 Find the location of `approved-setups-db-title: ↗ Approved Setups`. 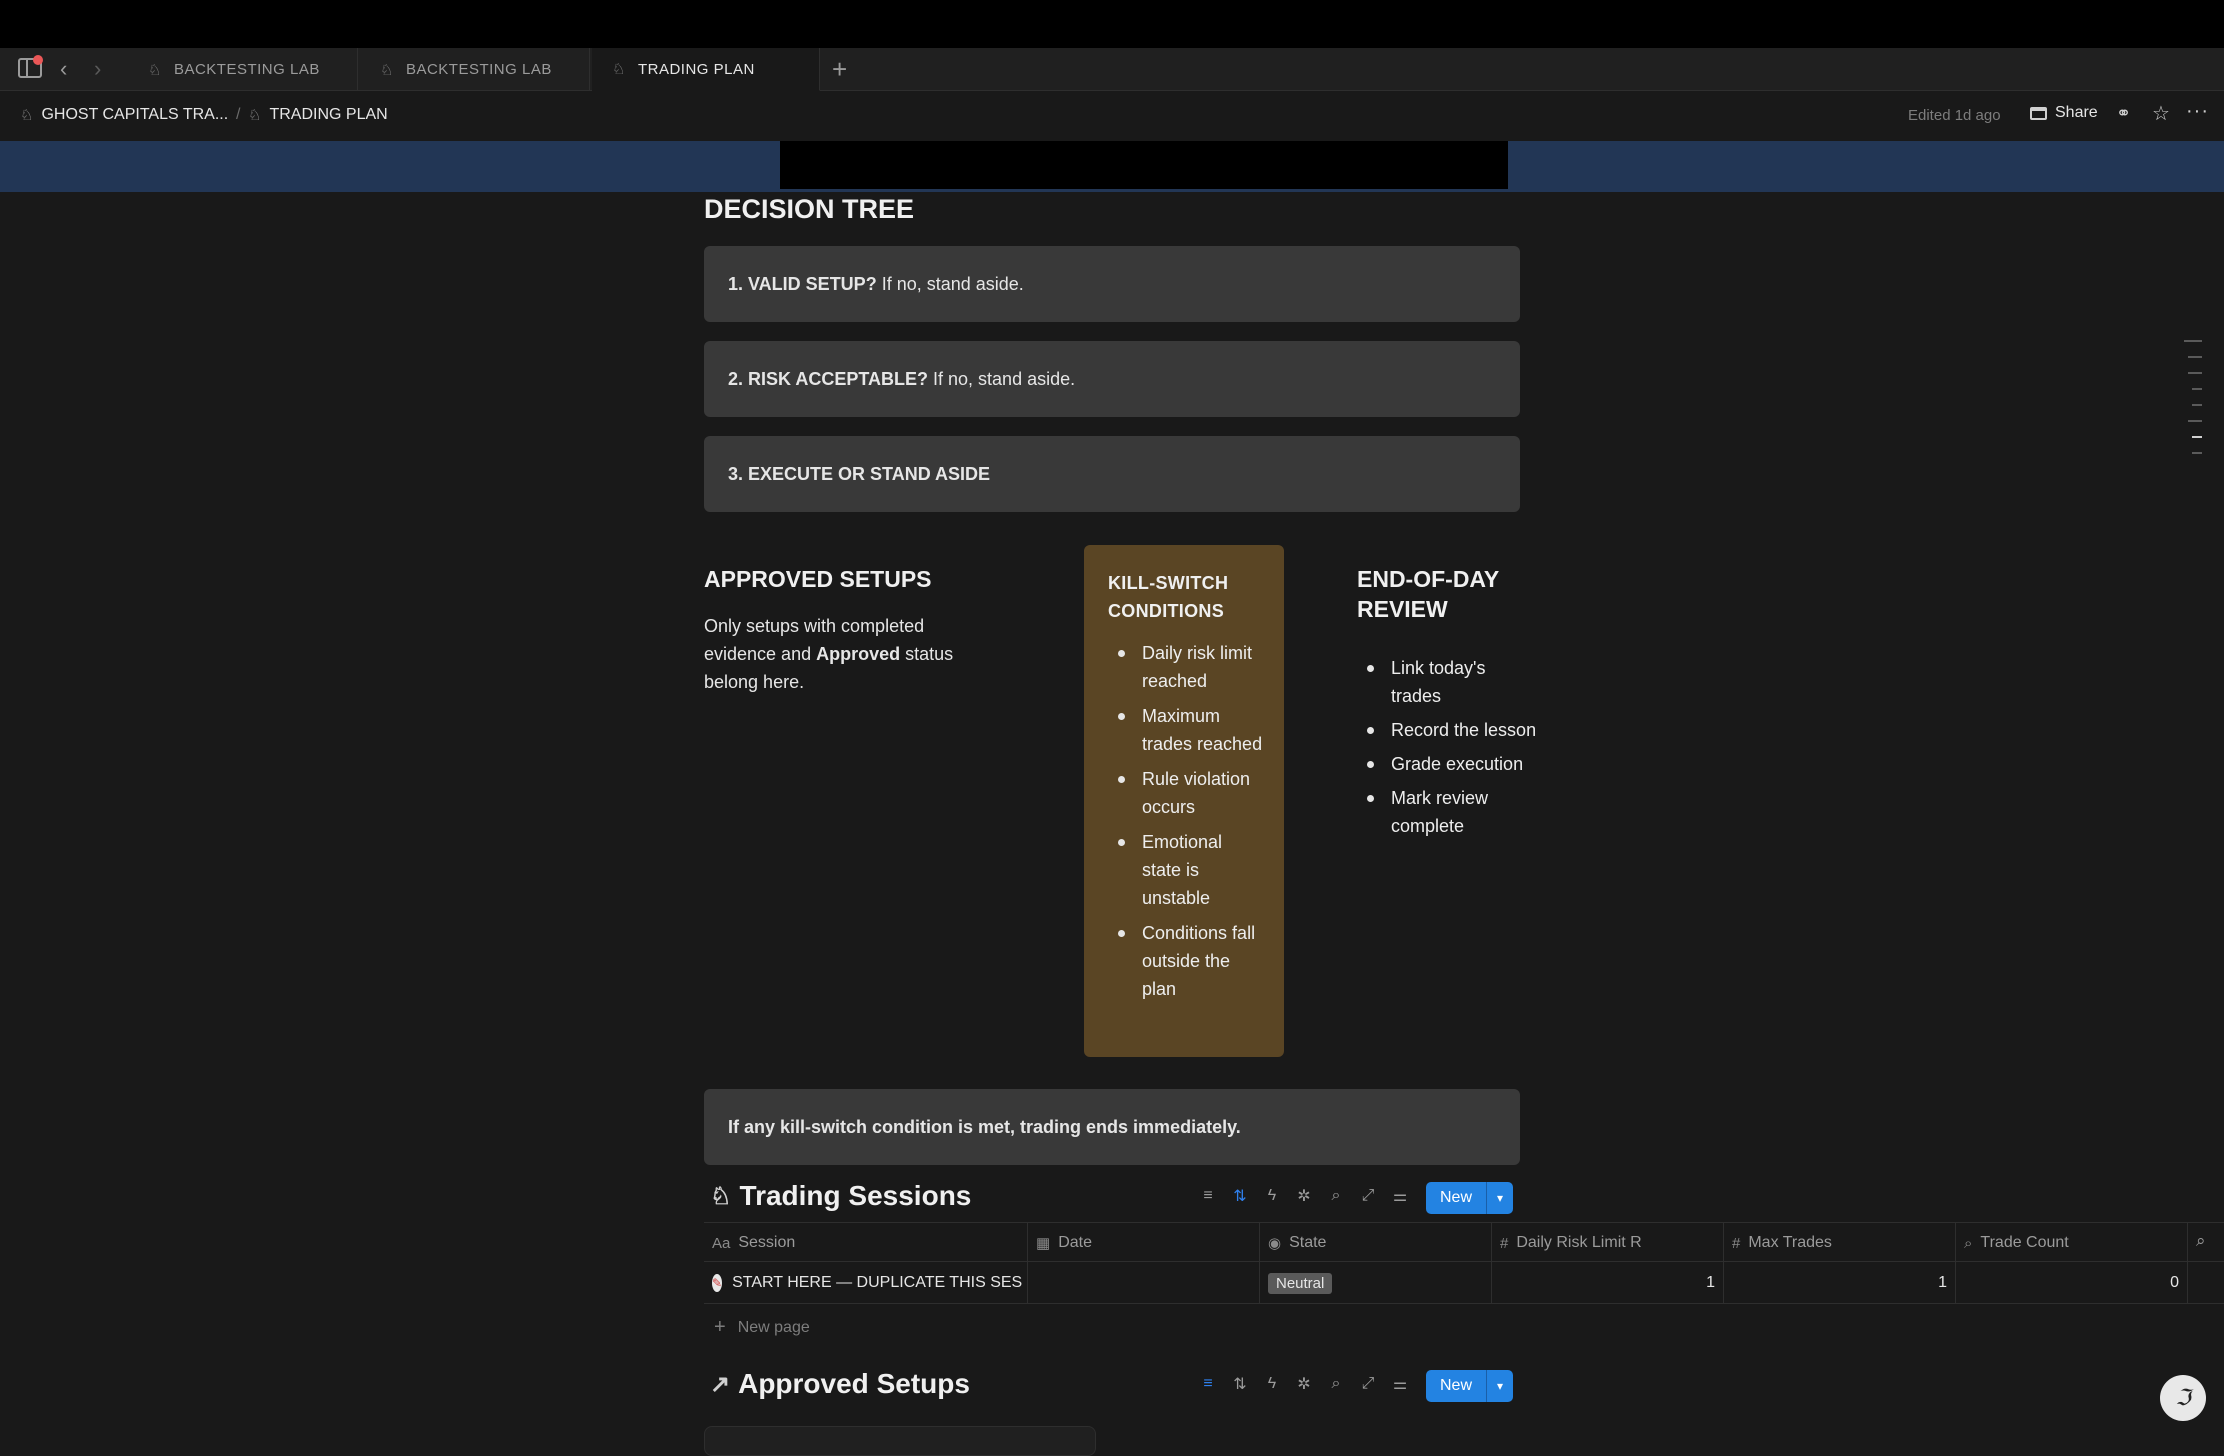

approved-setups-db-title: ↗ Approved Setups is located at coordinates (840, 1384).